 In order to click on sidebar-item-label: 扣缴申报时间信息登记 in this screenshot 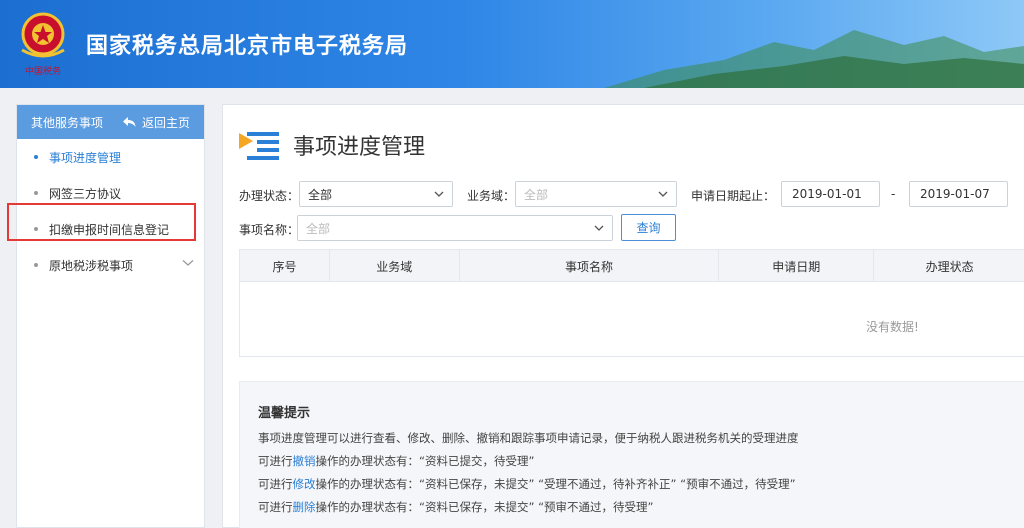, I will do `click(109, 229)`.